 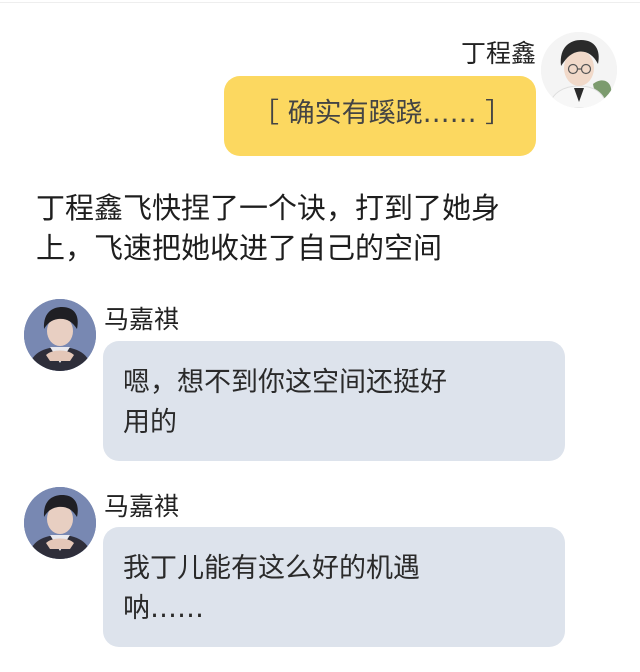 What do you see at coordinates (334, 401) in the screenshot?
I see `message-bubble-left: 嗯，想不到你这空间还挺好 用的` at bounding box center [334, 401].